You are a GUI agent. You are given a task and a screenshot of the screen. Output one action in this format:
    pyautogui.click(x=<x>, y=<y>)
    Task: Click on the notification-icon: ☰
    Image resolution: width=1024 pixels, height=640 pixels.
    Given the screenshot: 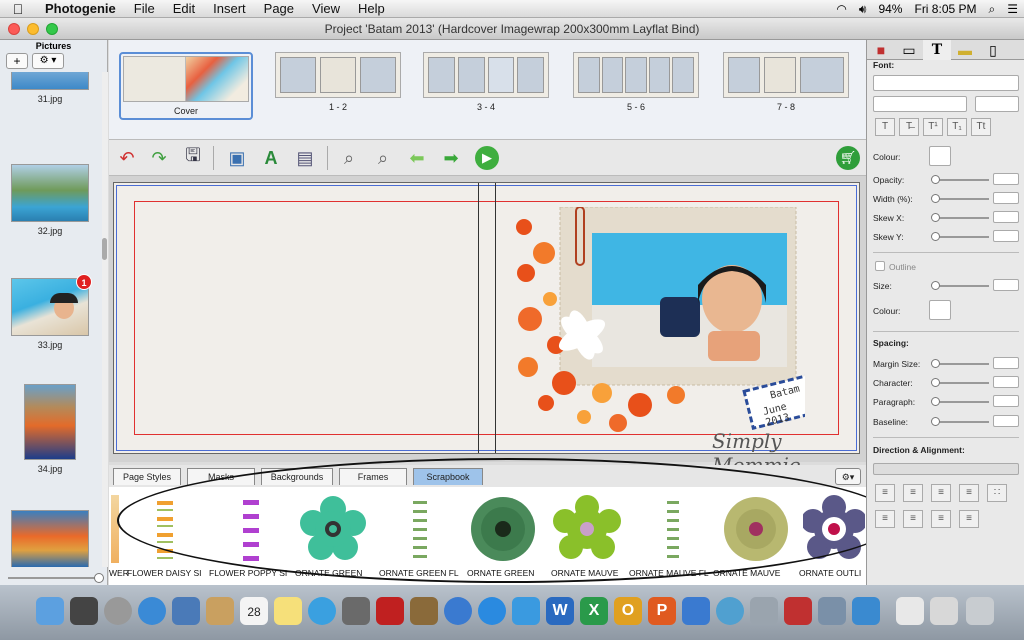 What is the action you would take?
    pyautogui.click(x=1012, y=9)
    